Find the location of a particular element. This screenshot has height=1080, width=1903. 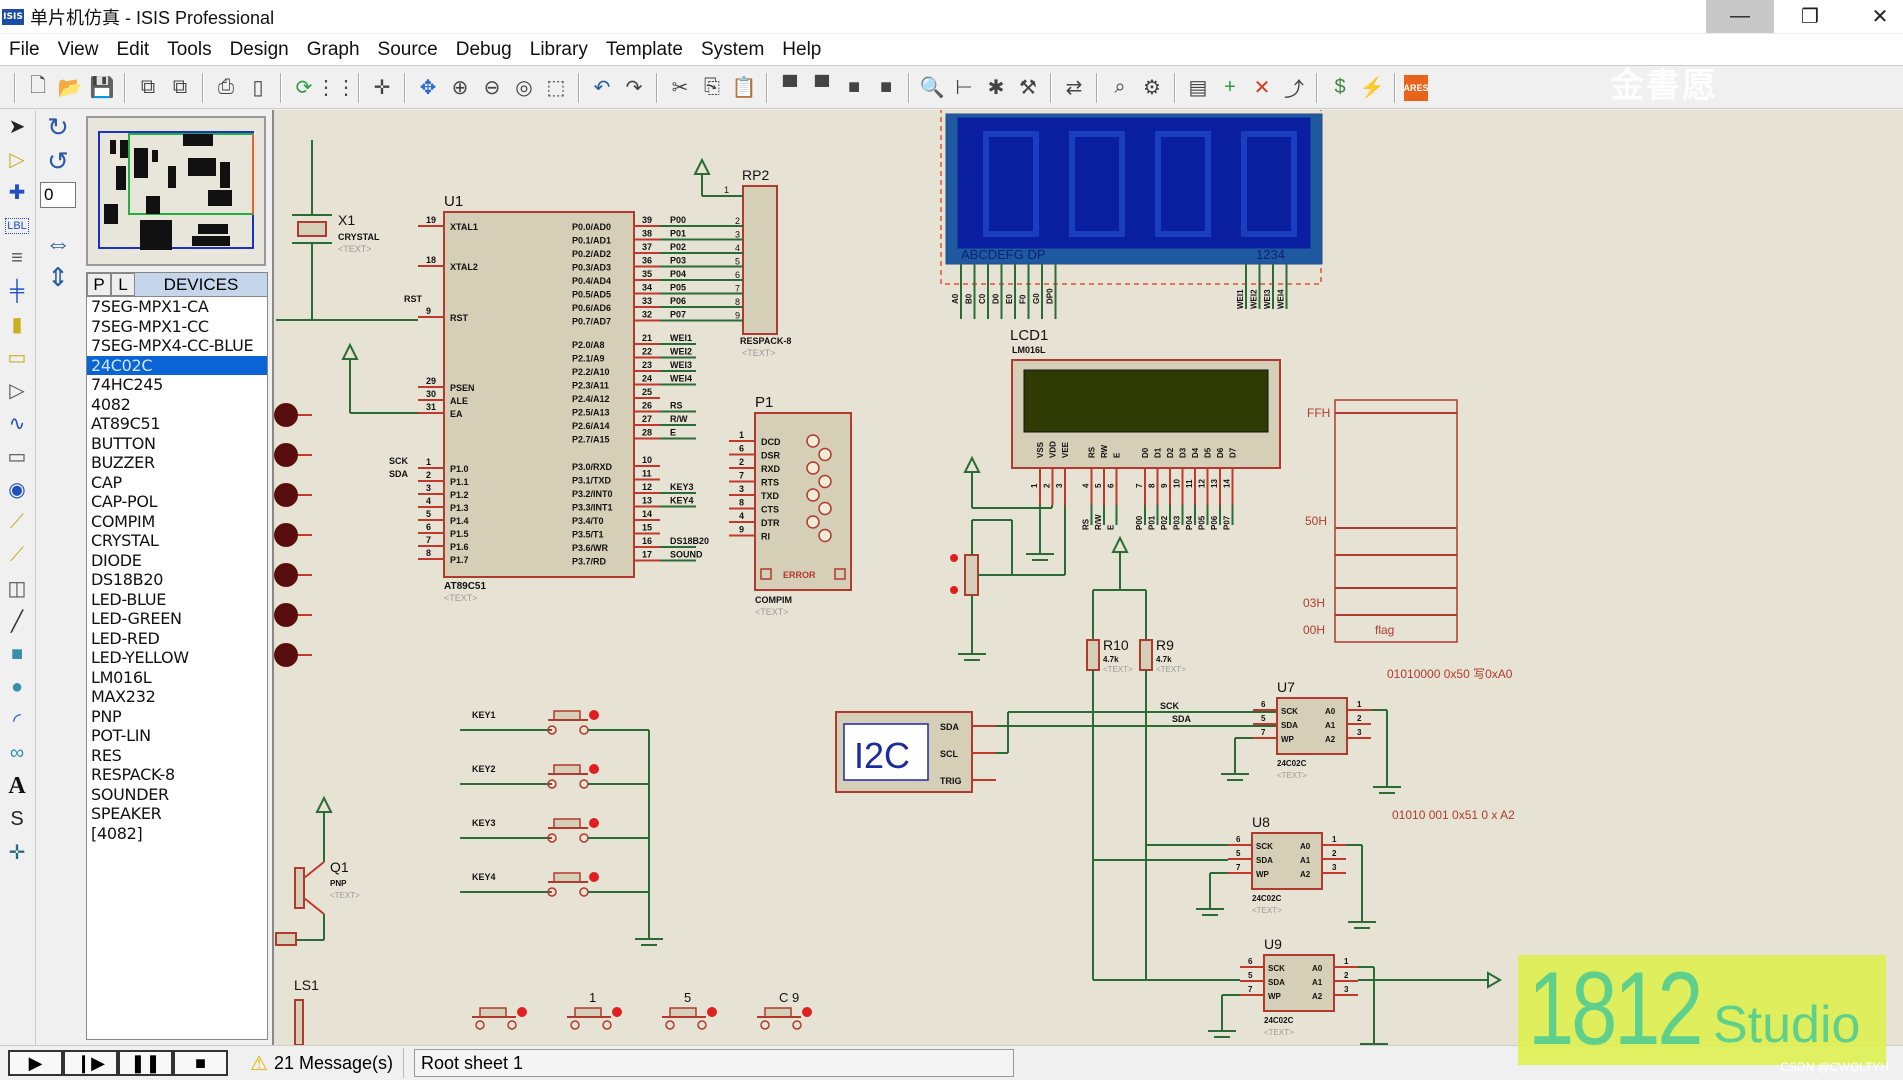

step-button: ❙▶ is located at coordinates (90, 1063).